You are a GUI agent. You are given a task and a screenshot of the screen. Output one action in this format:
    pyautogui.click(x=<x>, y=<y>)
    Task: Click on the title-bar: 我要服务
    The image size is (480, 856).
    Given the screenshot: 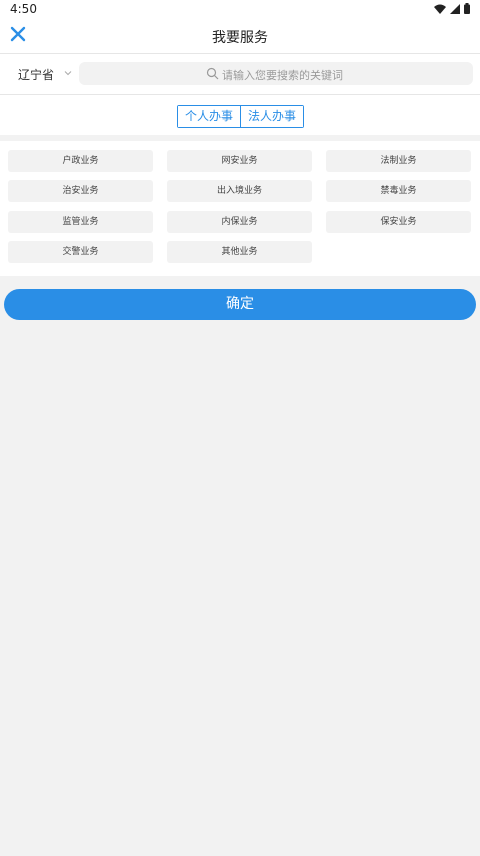 What is the action you would take?
    pyautogui.click(x=240, y=36)
    